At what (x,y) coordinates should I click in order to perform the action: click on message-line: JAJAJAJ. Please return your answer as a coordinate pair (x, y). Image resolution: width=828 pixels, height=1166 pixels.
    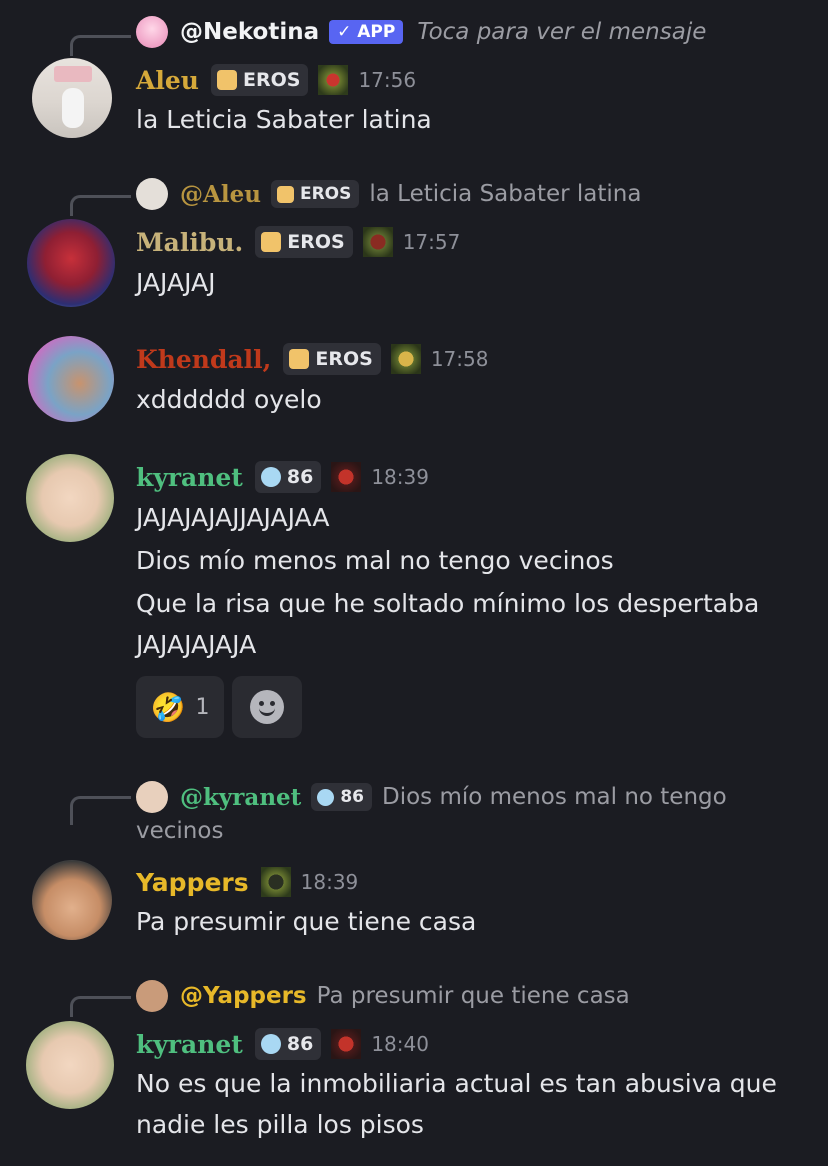
    Looking at the image, I should click on (176, 282).